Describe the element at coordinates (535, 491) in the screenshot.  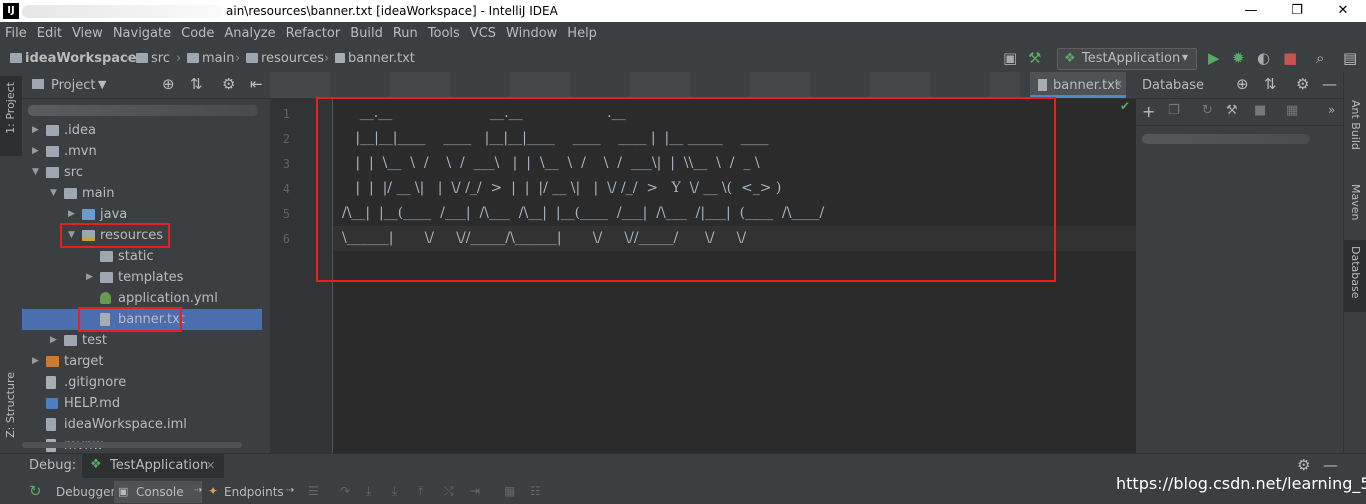
I see `trace-icon: ☷` at that location.